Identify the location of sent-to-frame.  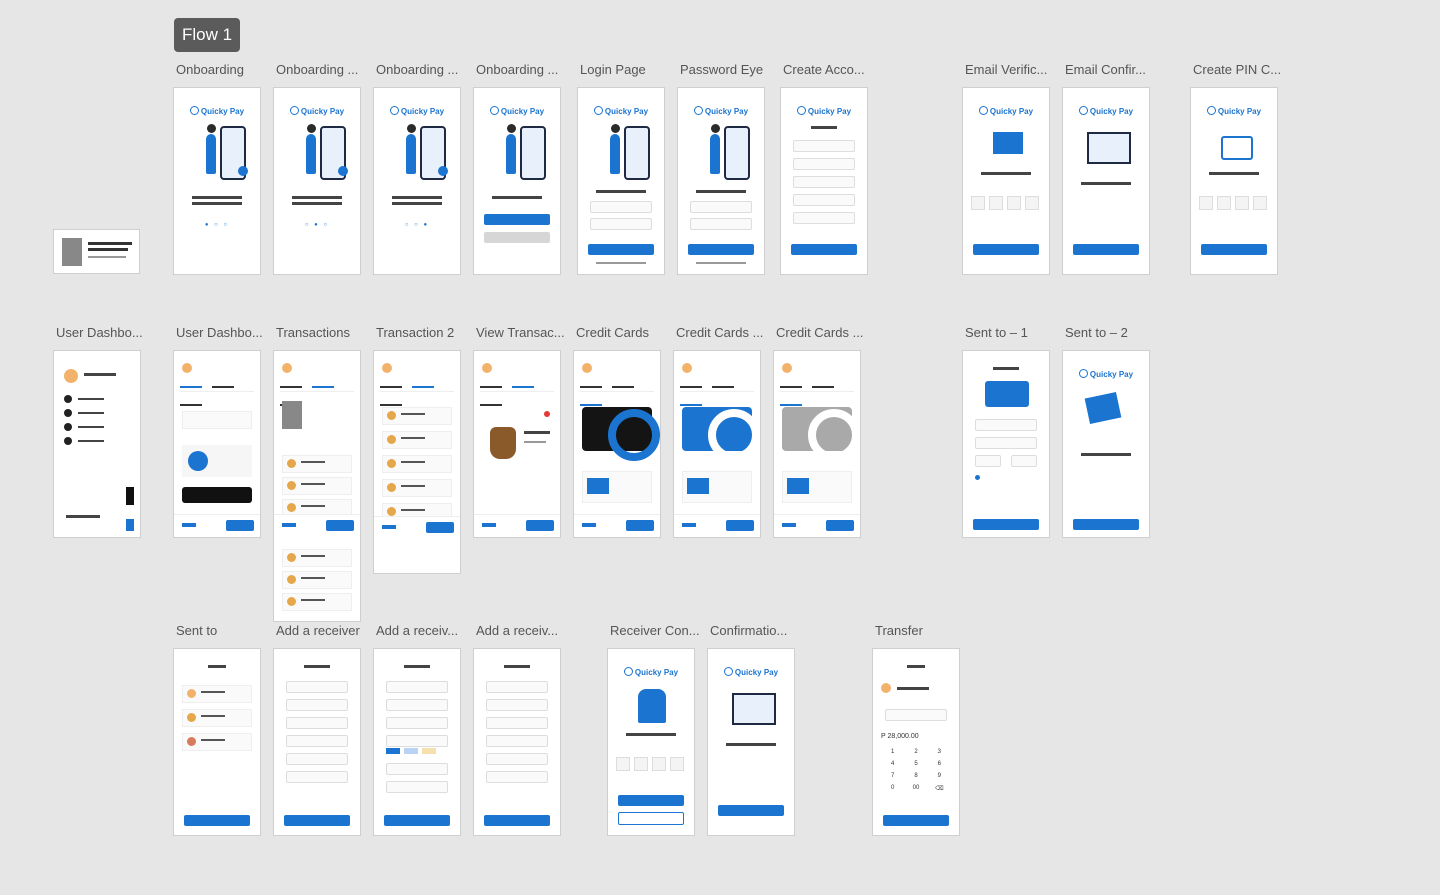
(217, 742).